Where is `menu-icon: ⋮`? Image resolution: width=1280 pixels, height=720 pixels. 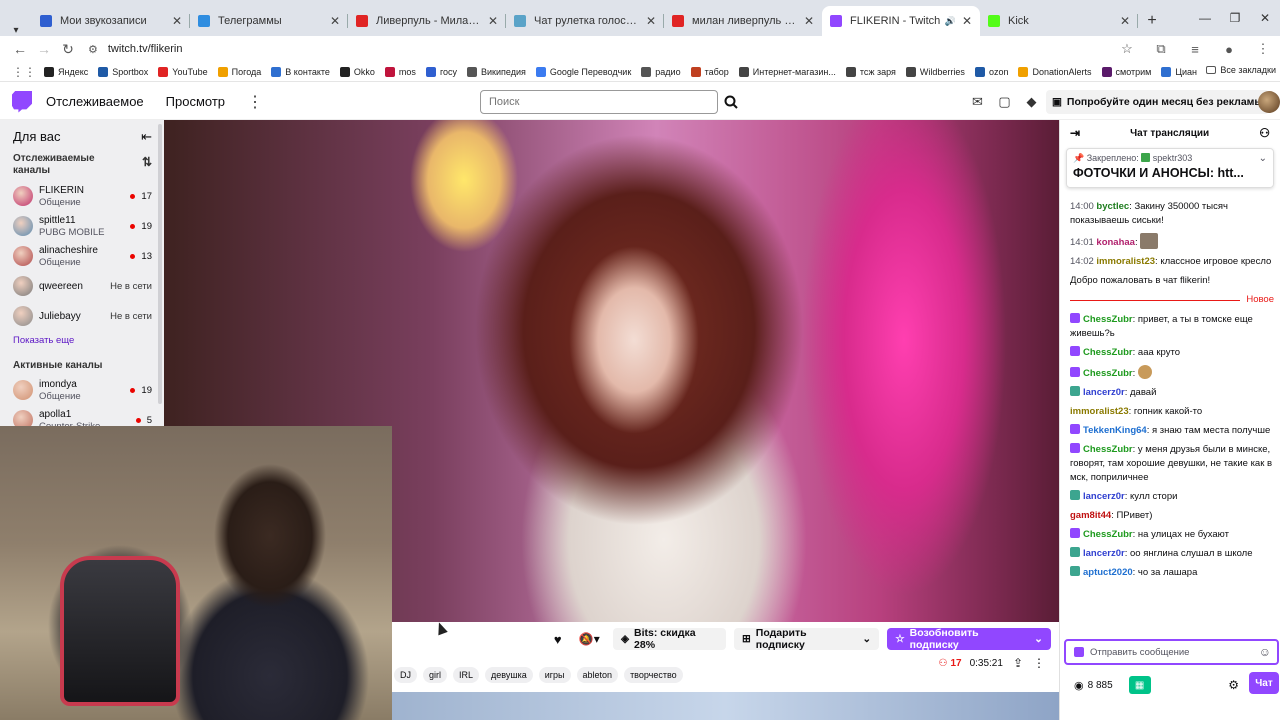 menu-icon: ⋮ is located at coordinates (1263, 49).